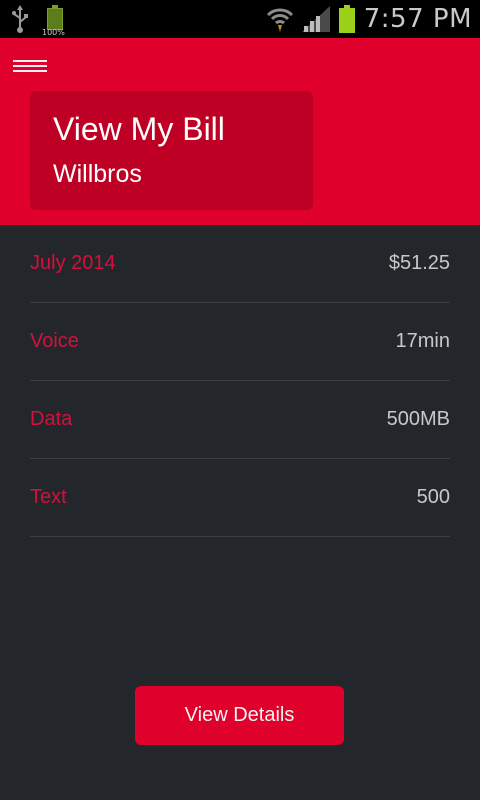  Describe the element at coordinates (171, 150) in the screenshot. I see `title-card: View My Bill Willbros` at that location.